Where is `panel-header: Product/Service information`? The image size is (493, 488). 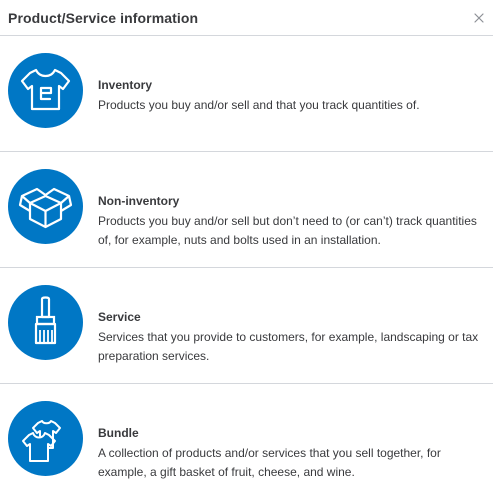 panel-header: Product/Service information is located at coordinates (246, 18).